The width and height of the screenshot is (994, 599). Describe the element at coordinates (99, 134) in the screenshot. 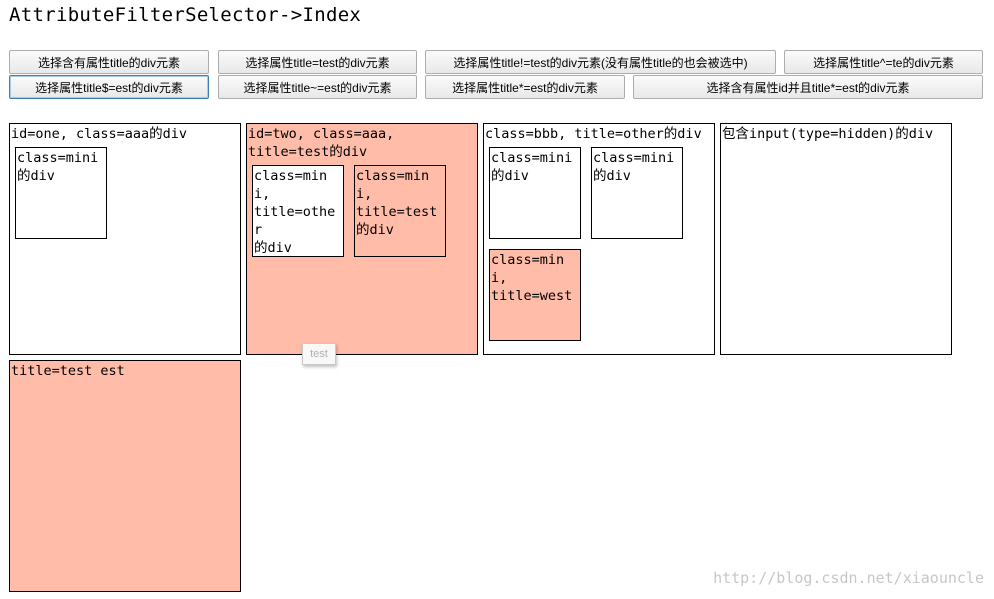

I see `div-label: id=one, class=aaa的div` at that location.